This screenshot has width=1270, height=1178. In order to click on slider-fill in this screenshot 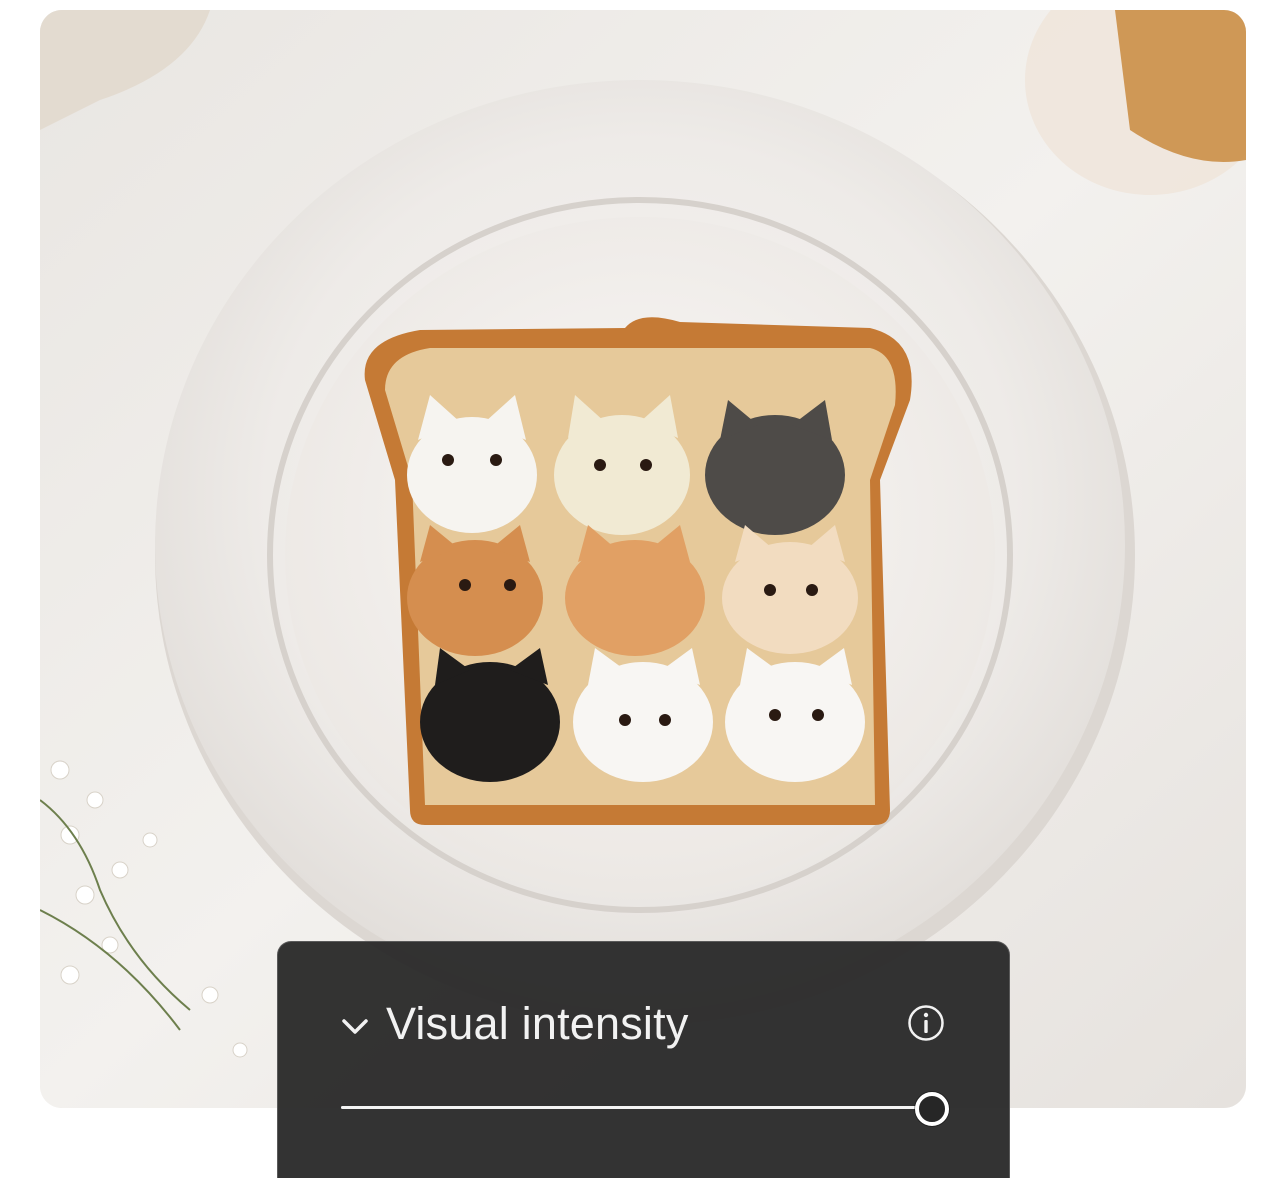, I will do `click(636, 1107)`.